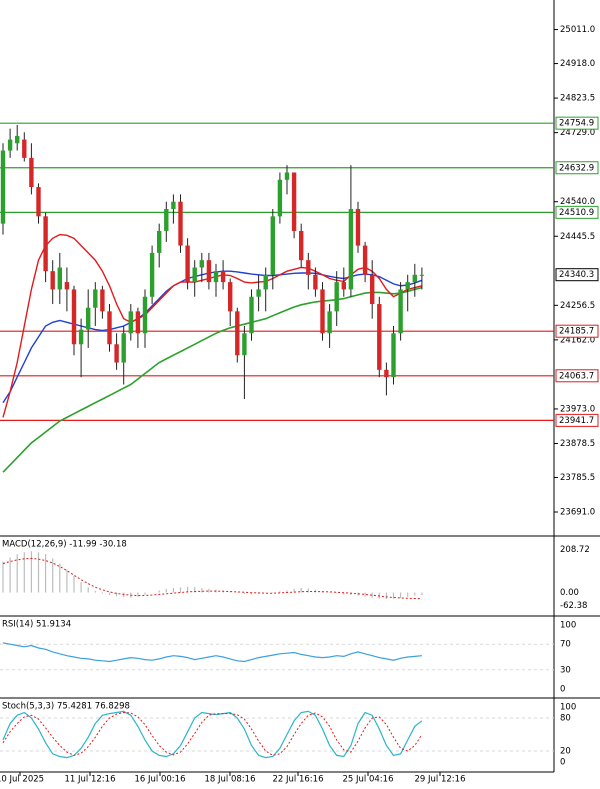 The image size is (600, 789). Describe the element at coordinates (565, 670) in the screenshot. I see `rsi-tick-label-2: 30` at that location.